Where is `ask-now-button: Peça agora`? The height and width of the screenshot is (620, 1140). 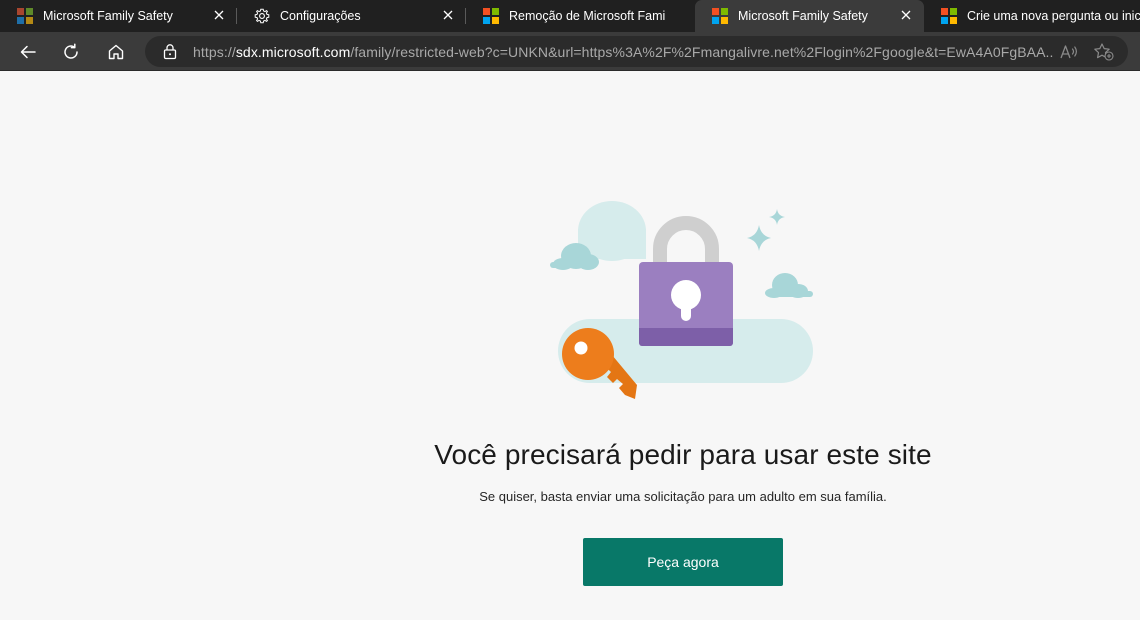
ask-now-button: Peça agora is located at coordinates (683, 562).